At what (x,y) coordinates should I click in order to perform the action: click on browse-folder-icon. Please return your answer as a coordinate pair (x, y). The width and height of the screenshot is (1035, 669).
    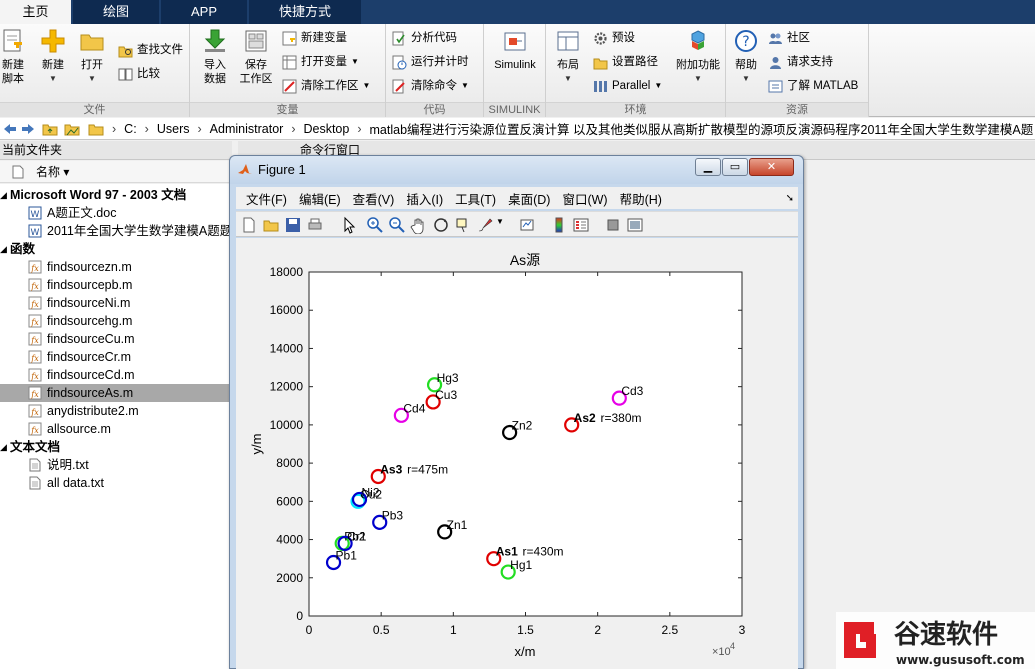
    Looking at the image, I should click on (72, 129).